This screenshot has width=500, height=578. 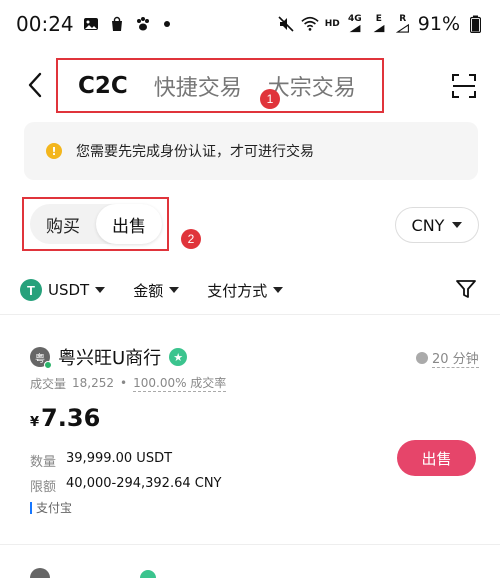 What do you see at coordinates (436, 458) in the screenshot?
I see `sell-button: 出售` at bounding box center [436, 458].